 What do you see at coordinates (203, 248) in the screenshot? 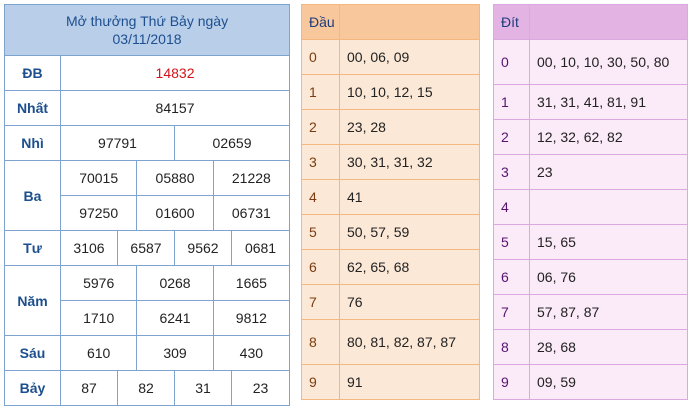
I see `prize-value: 9562` at bounding box center [203, 248].